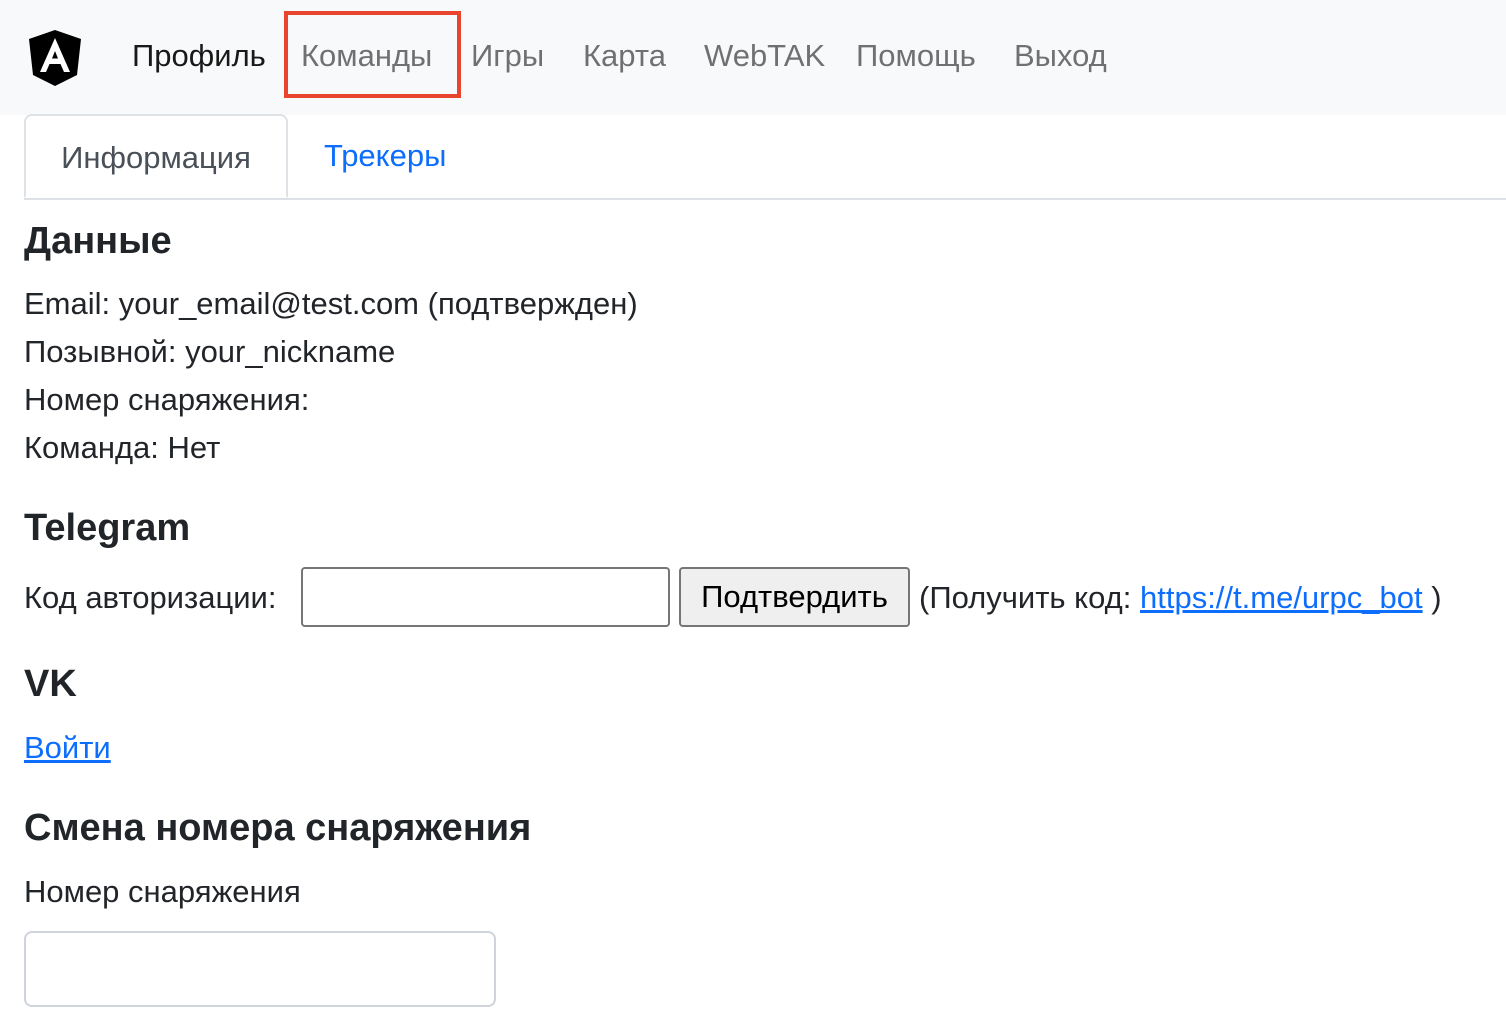  I want to click on callsign-value: your_nickname, so click(290, 351).